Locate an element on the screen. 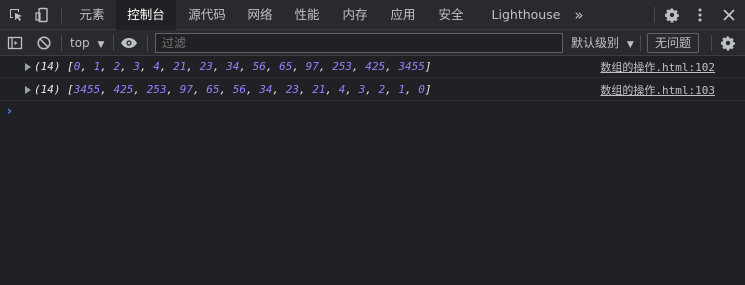  log-level-value: 默认级别 is located at coordinates (595, 43).